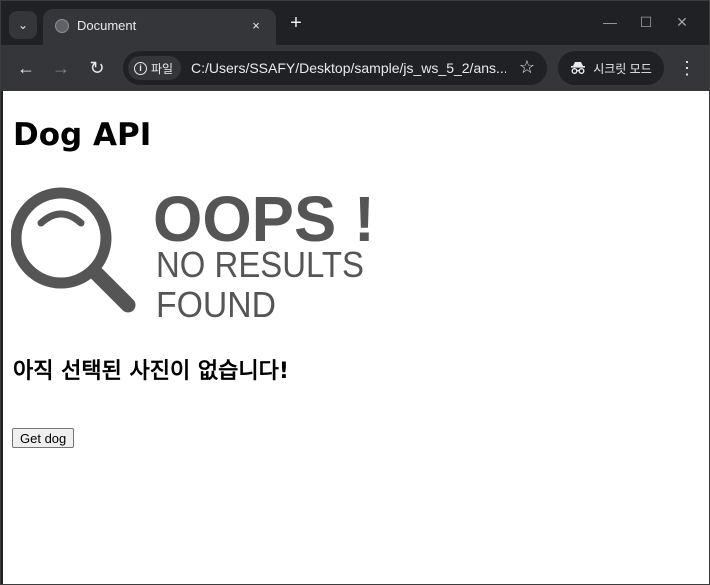  What do you see at coordinates (610, 22) in the screenshot?
I see `minimize-icon: —` at bounding box center [610, 22].